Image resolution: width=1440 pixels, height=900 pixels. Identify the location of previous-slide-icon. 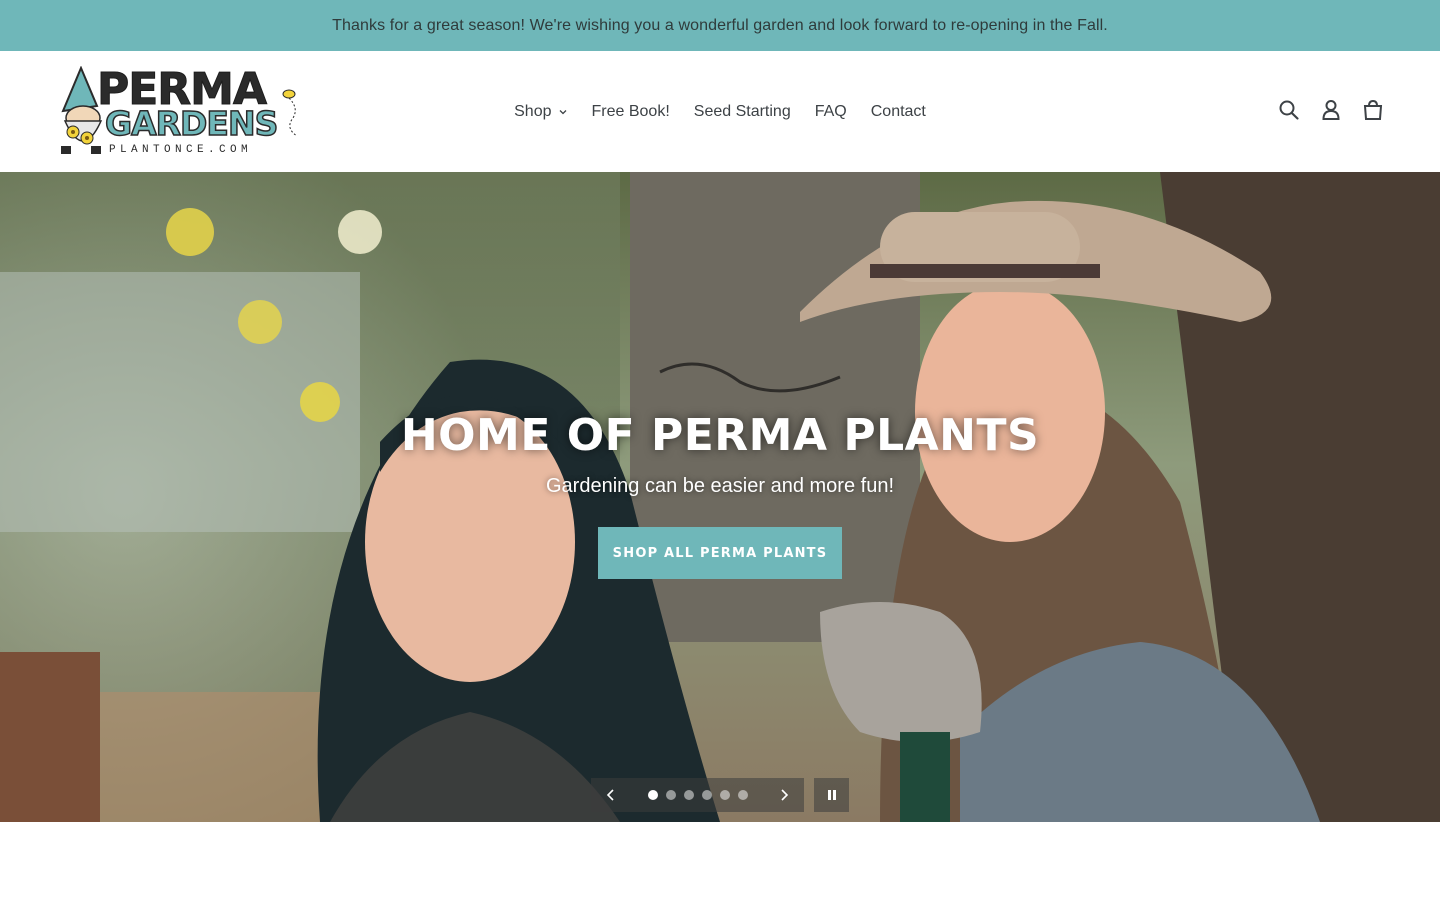
(611, 795).